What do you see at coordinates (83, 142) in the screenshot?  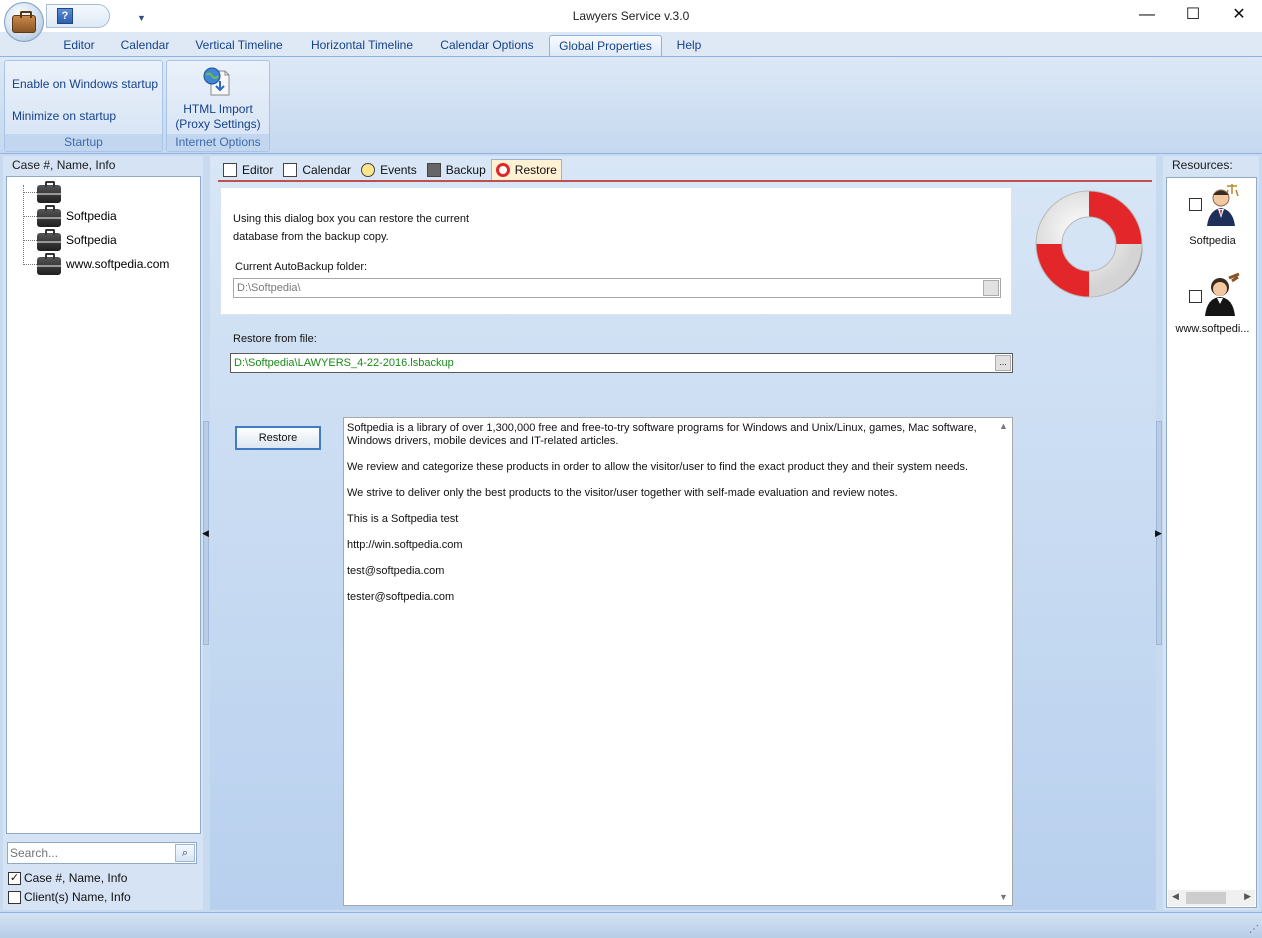 I see `ribbon-group-label: Startup` at bounding box center [83, 142].